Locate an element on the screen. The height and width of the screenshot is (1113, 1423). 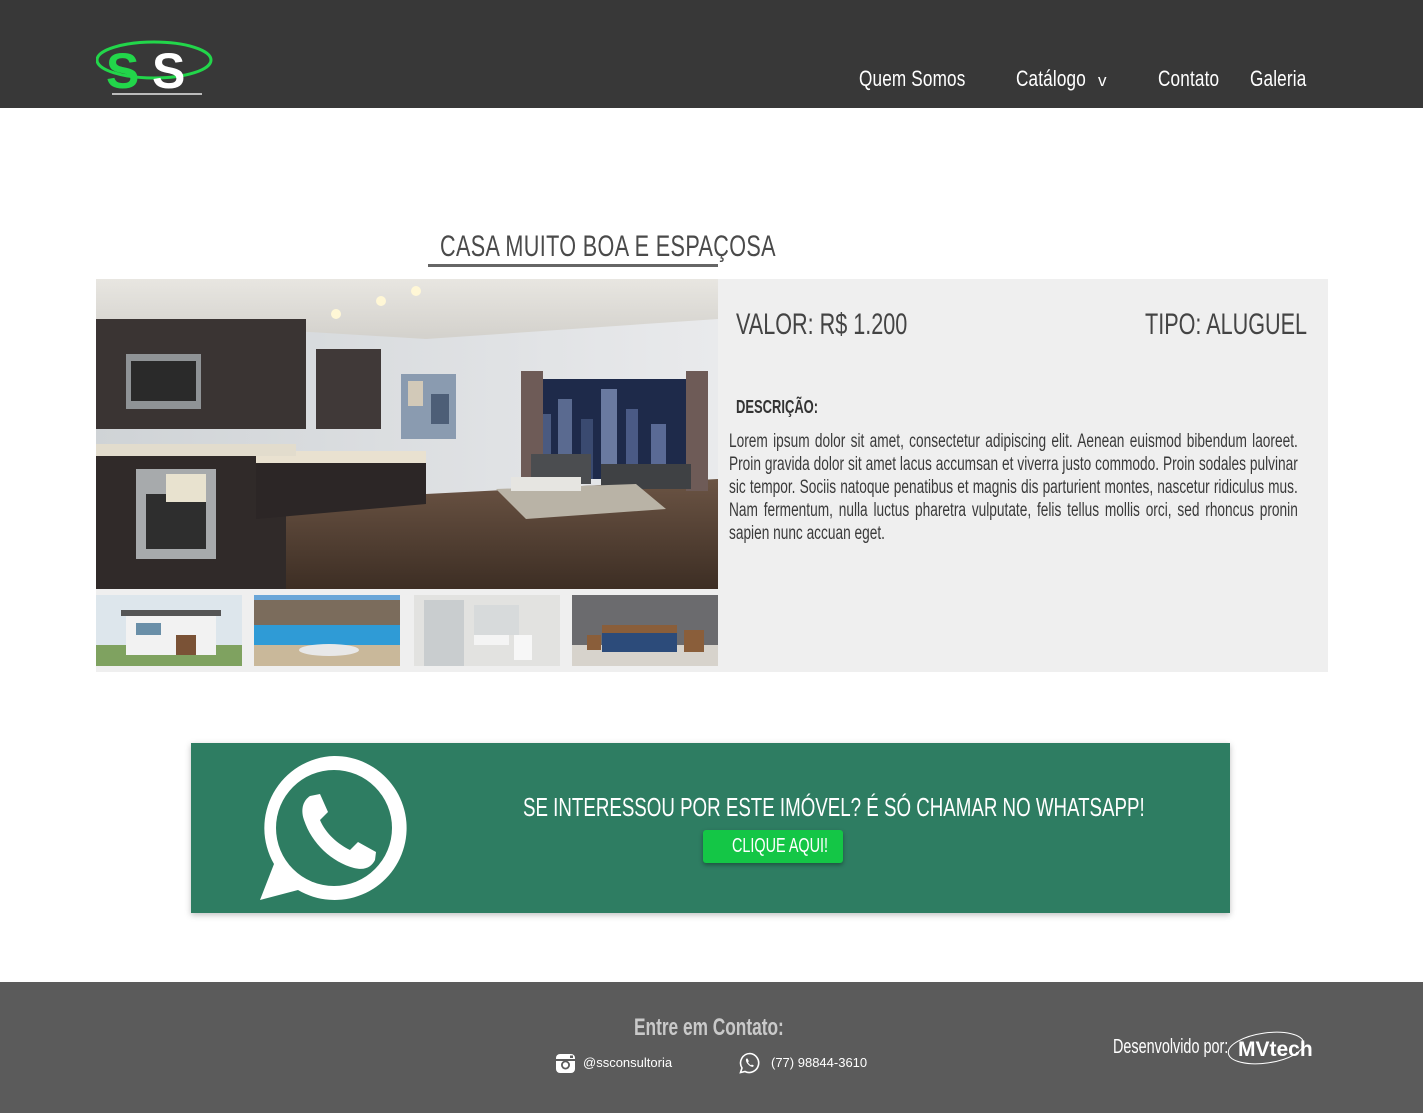
nav-galeria: Galeria is located at coordinates (1278, 79).